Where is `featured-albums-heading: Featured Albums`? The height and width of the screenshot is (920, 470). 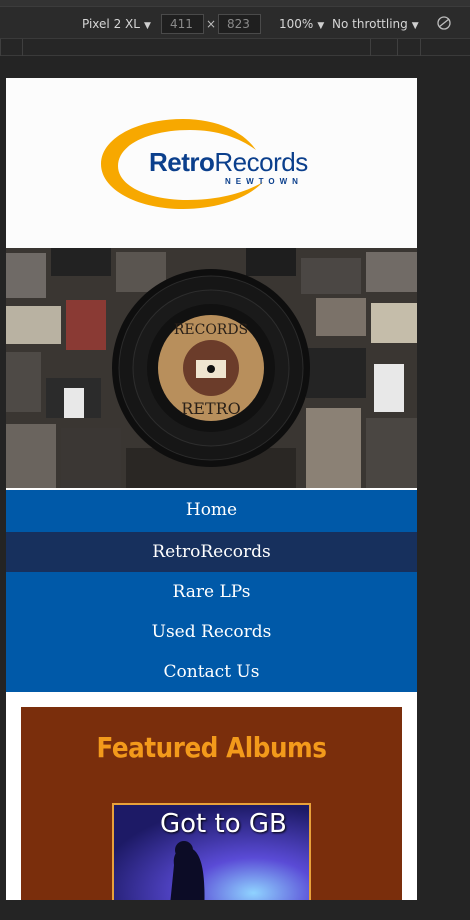 featured-albums-heading: Featured Albums is located at coordinates (211, 747).